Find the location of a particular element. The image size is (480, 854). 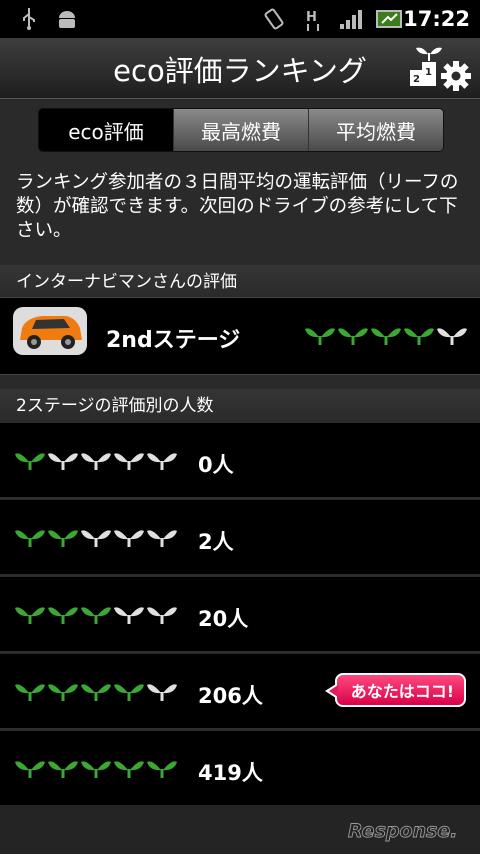

ranking-settings-icon: 1 2 is located at coordinates (440, 68).